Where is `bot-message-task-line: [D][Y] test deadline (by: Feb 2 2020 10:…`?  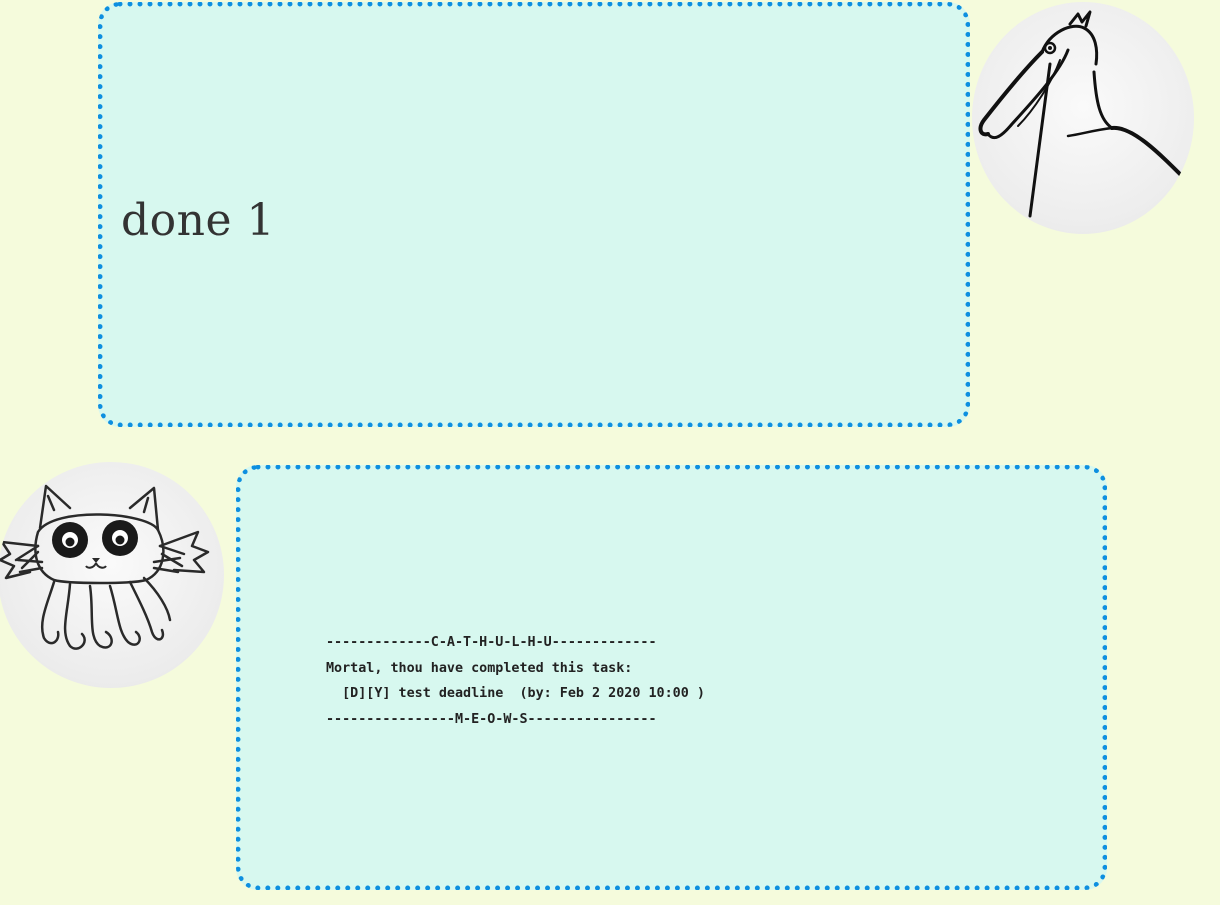
bot-message-task-line: [D][Y] test deadline (by: Feb 2 2020 10:… is located at coordinates (515, 693).